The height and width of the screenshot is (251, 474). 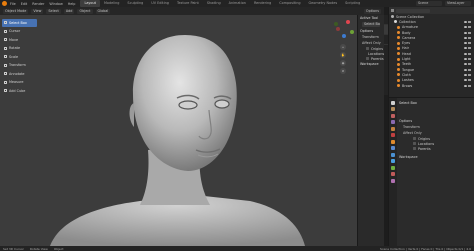 I want to click on modifier-icon, so click(x=393, y=148).